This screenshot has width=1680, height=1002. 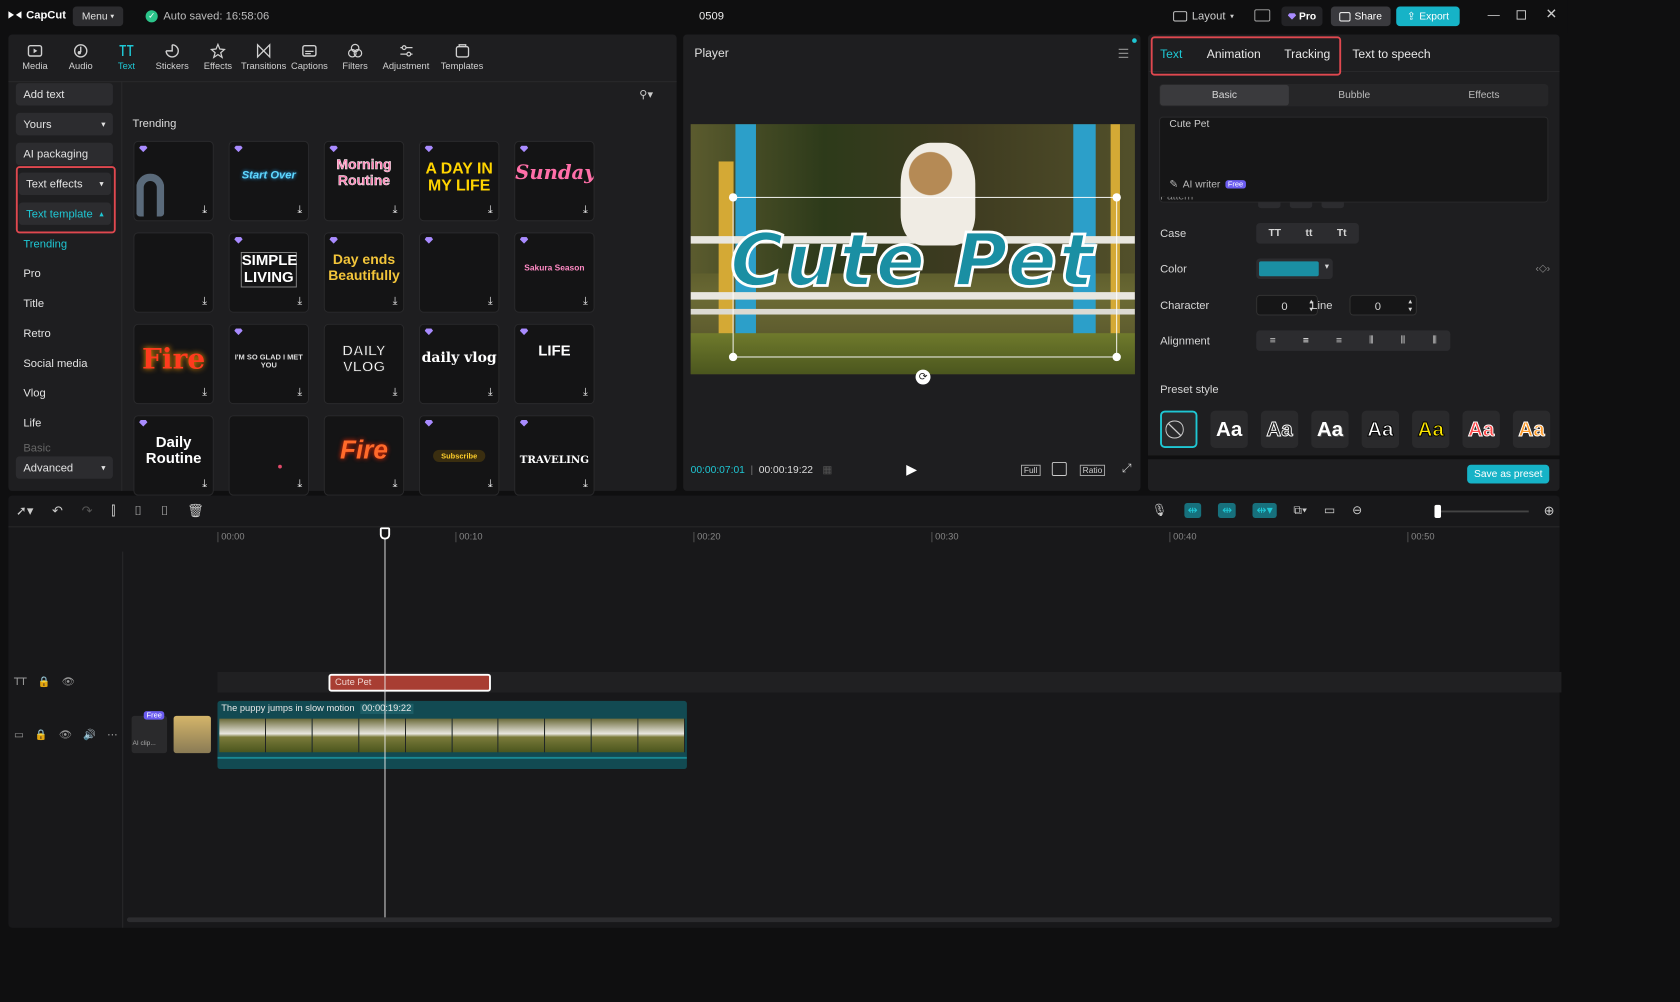 What do you see at coordinates (913, 261) in the screenshot?
I see `overlay-text: Cute Pet` at bounding box center [913, 261].